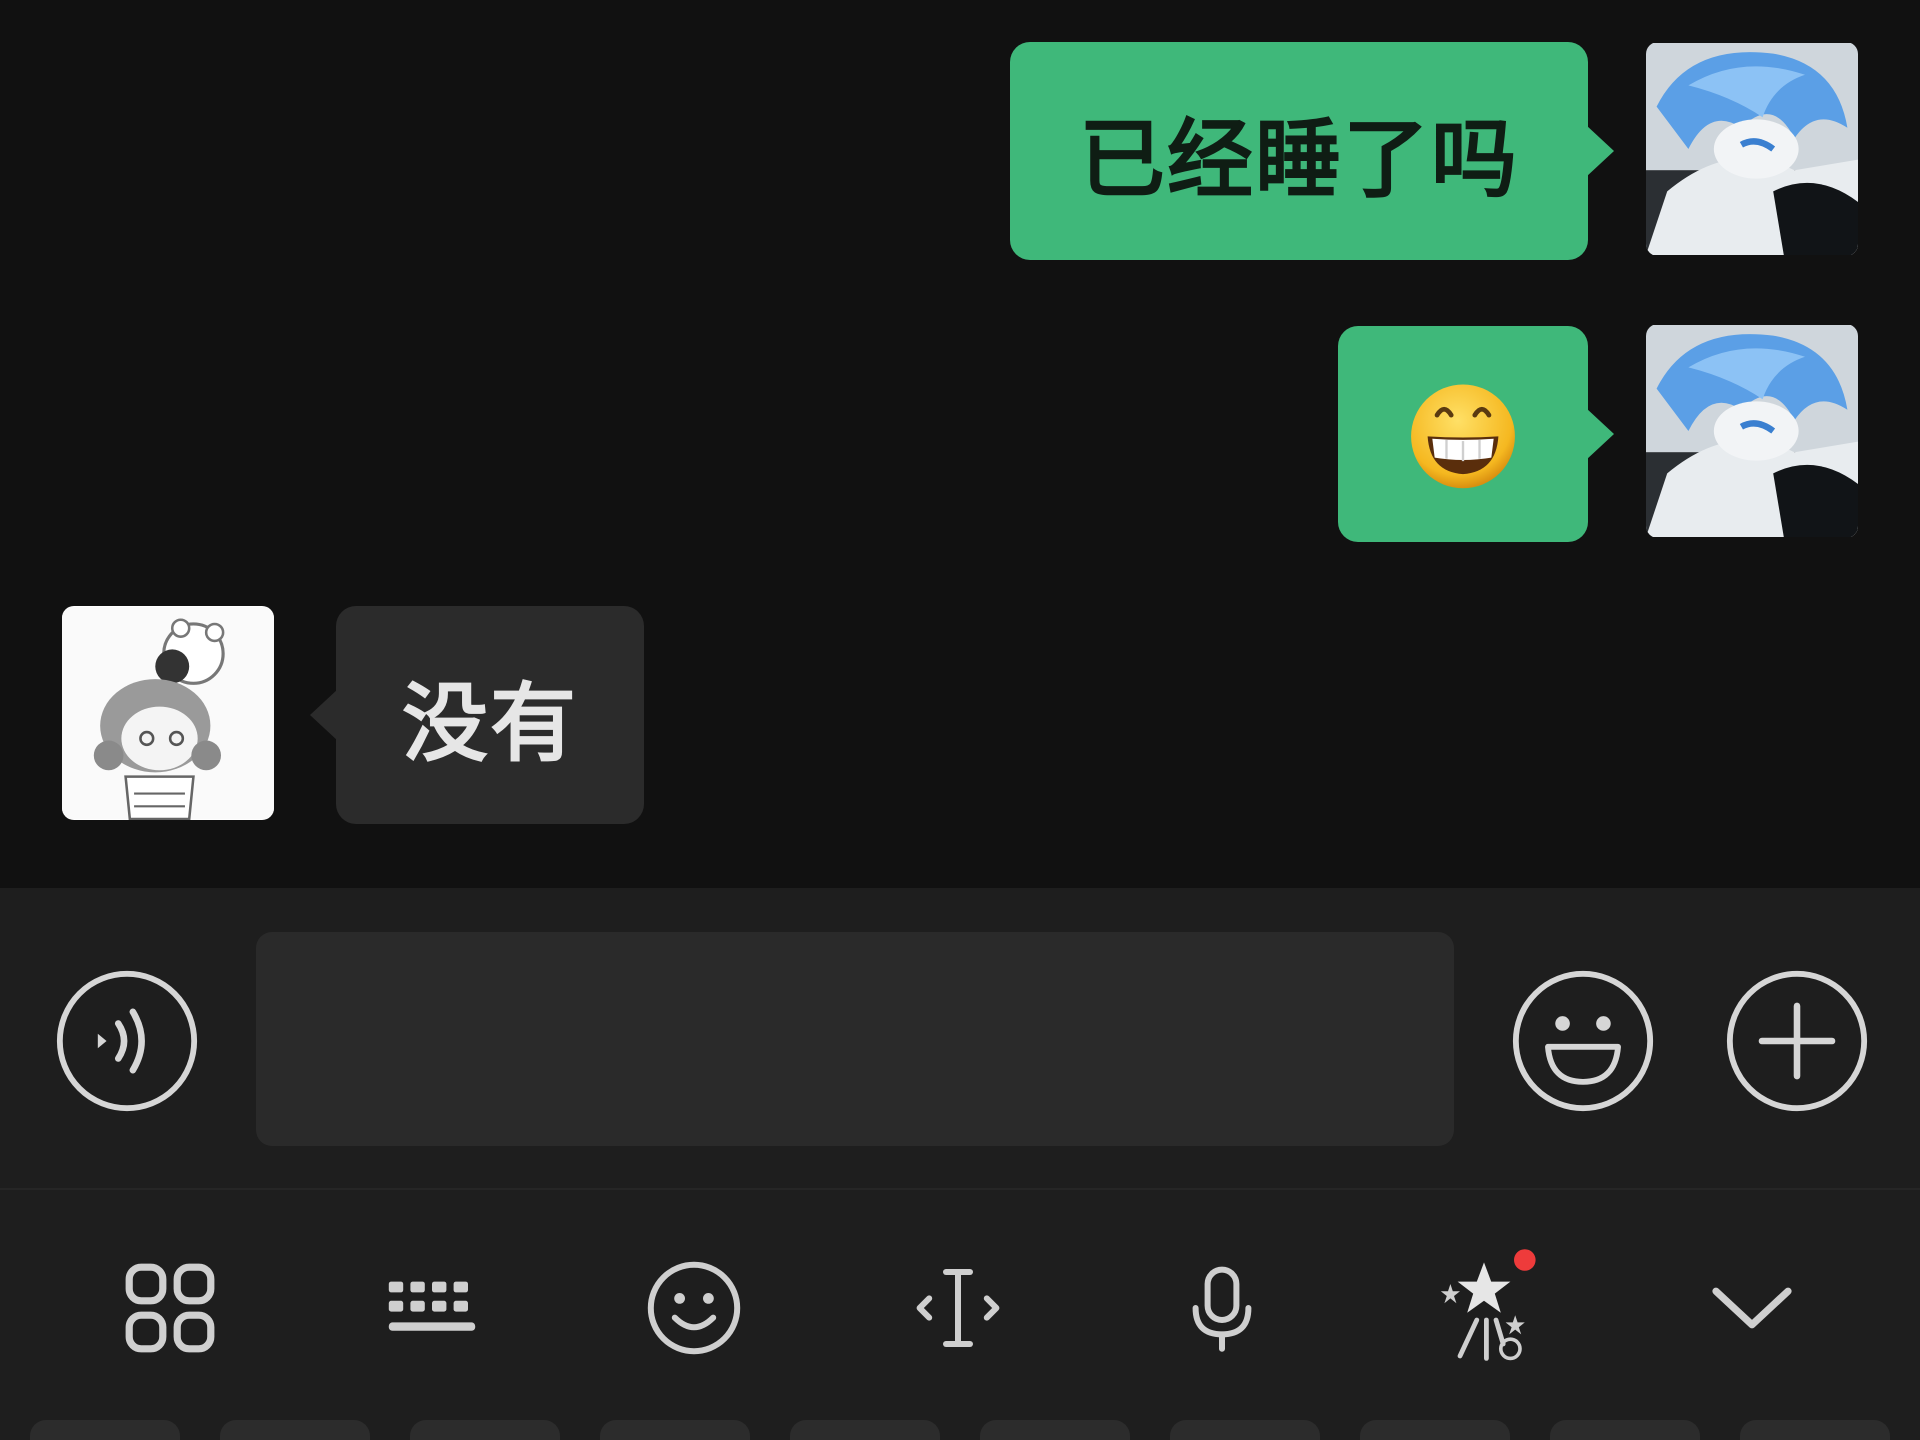 This screenshot has height=1440, width=1920. I want to click on plus-icon, so click(1797, 1041).